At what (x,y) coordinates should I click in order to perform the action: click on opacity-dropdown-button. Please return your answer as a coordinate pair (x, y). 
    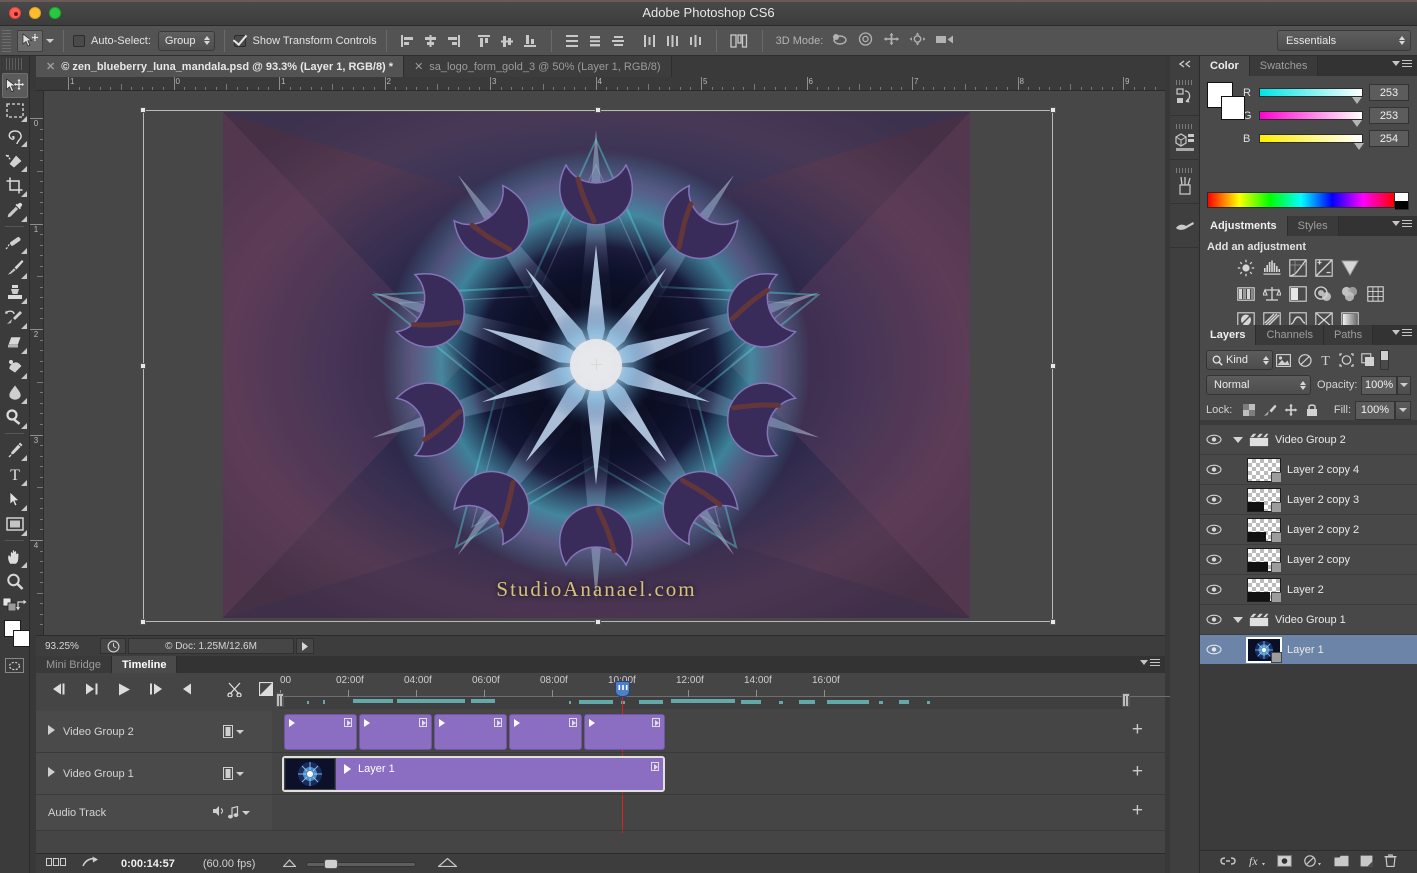
    Looking at the image, I should click on (1403, 385).